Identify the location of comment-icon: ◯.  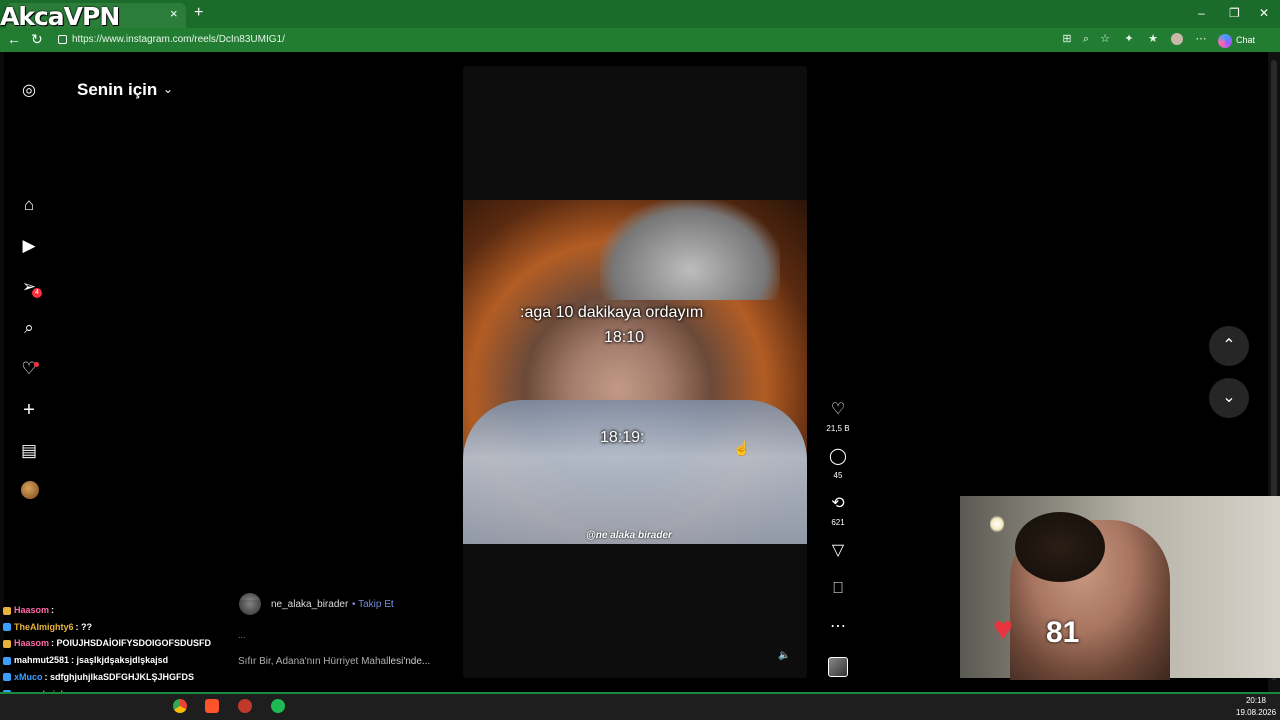
(838, 457).